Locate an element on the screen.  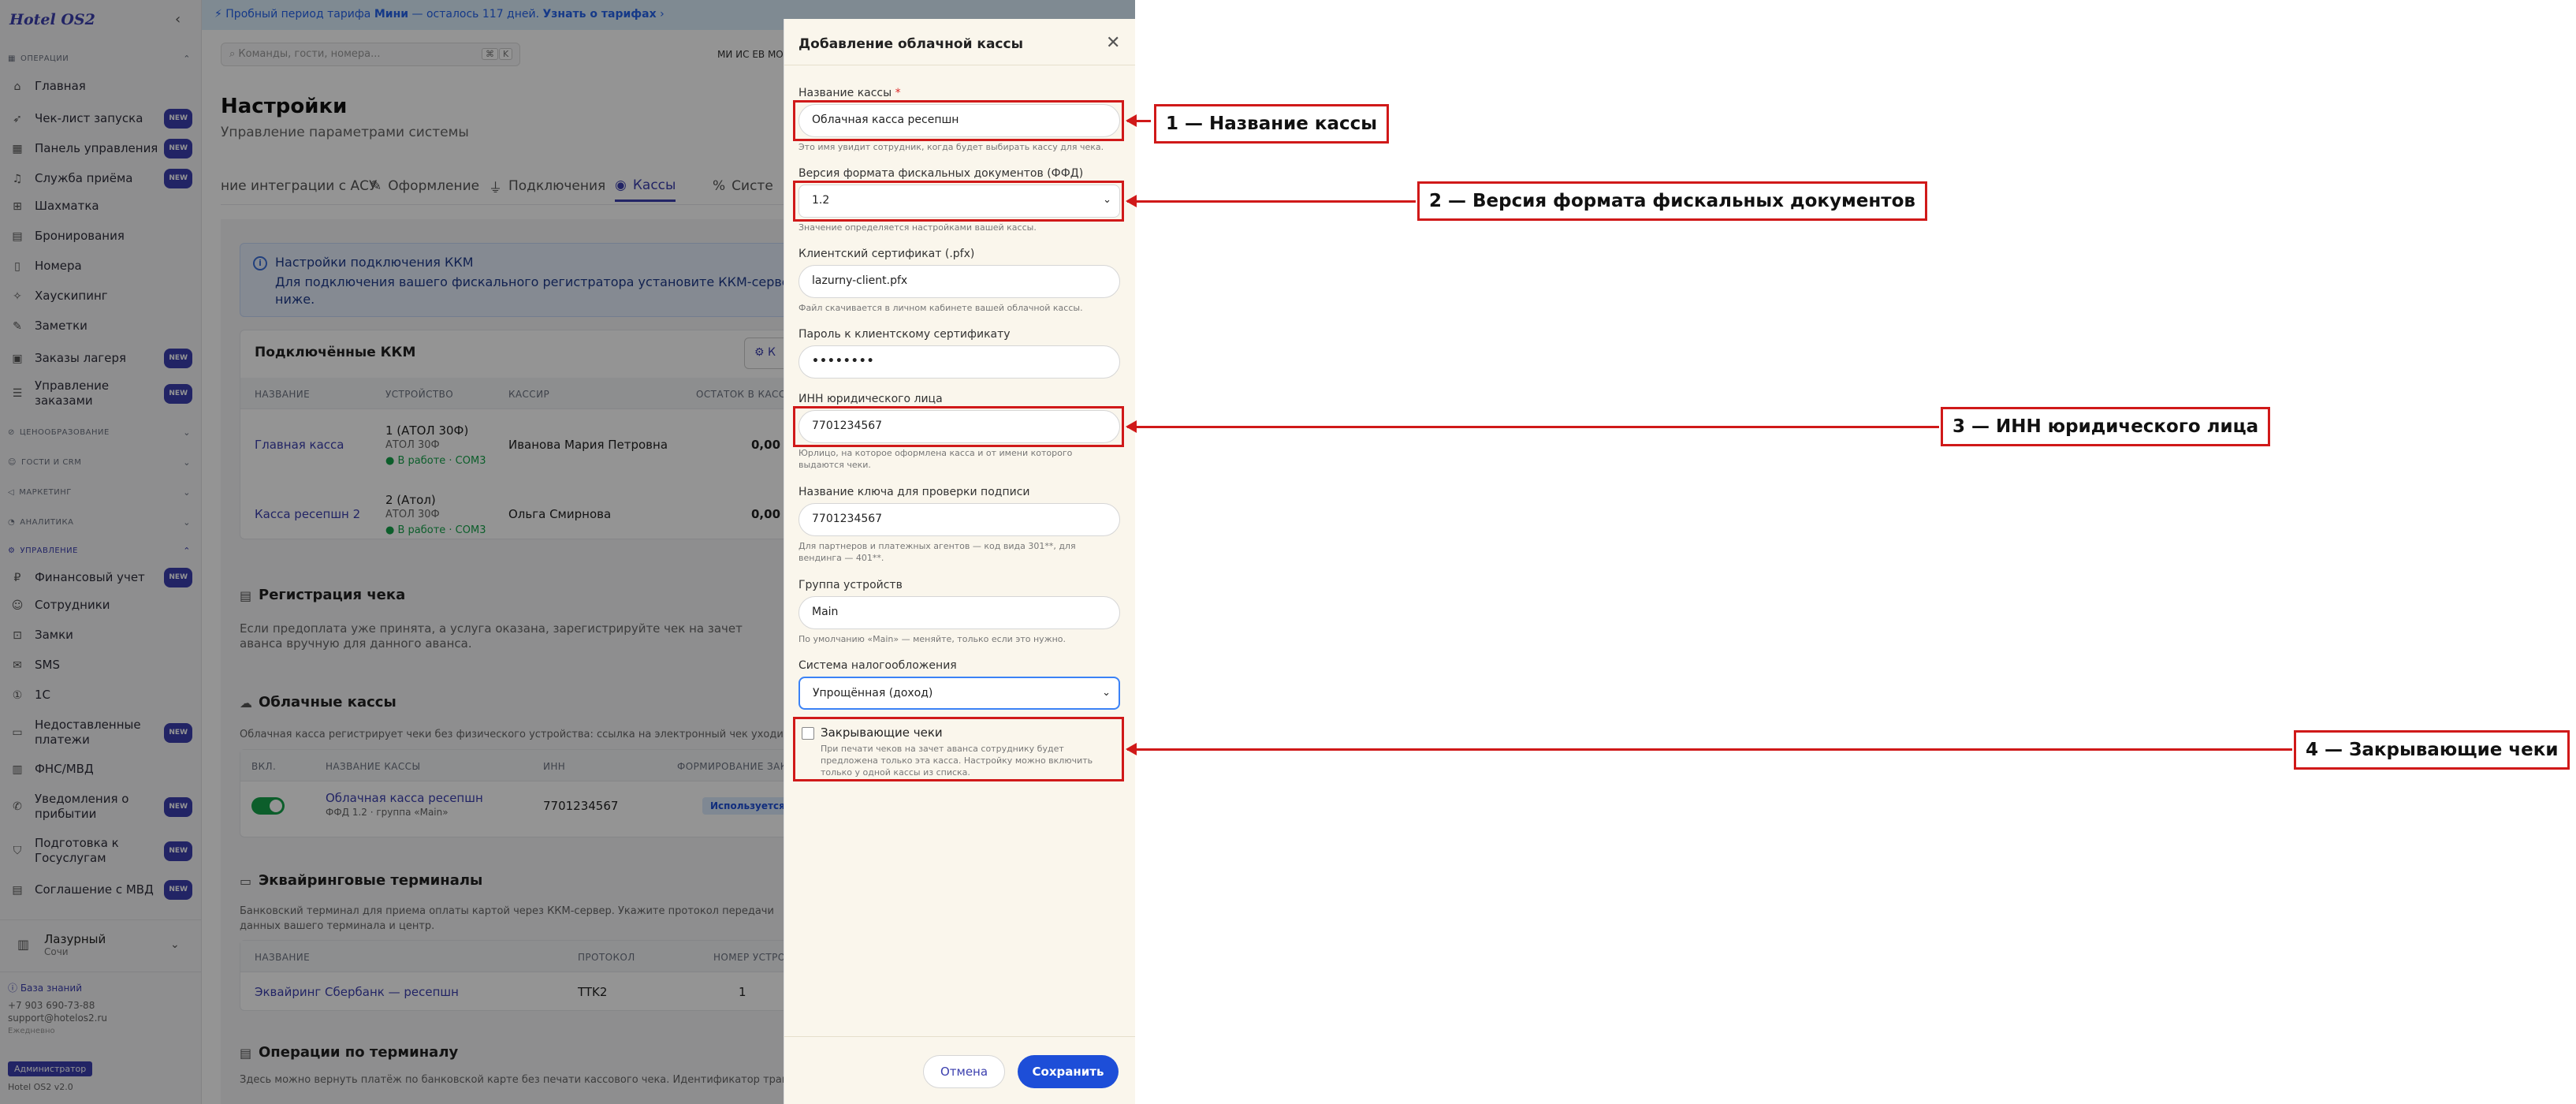
cancel-button: Отмена is located at coordinates (964, 1071).